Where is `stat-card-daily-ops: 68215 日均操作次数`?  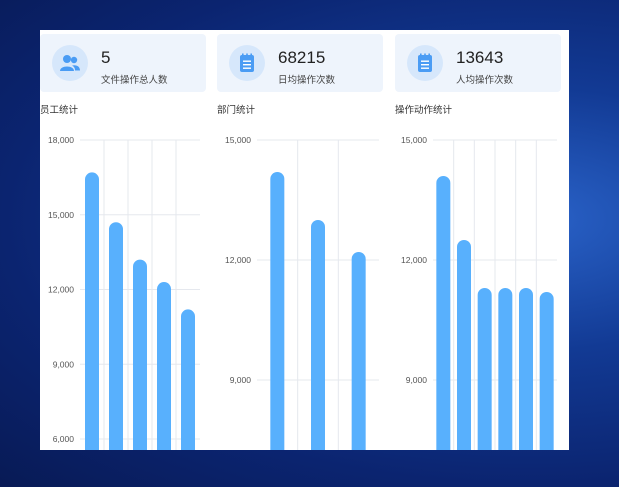 stat-card-daily-ops: 68215 日均操作次数 is located at coordinates (300, 63).